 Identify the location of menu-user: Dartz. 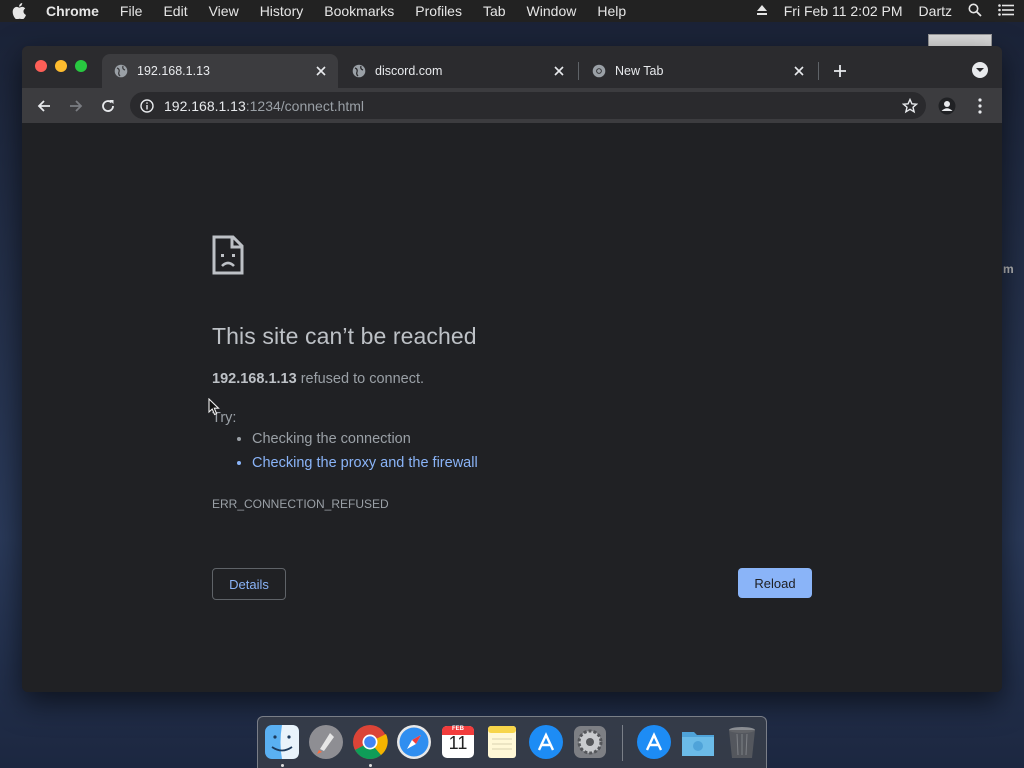
(935, 11).